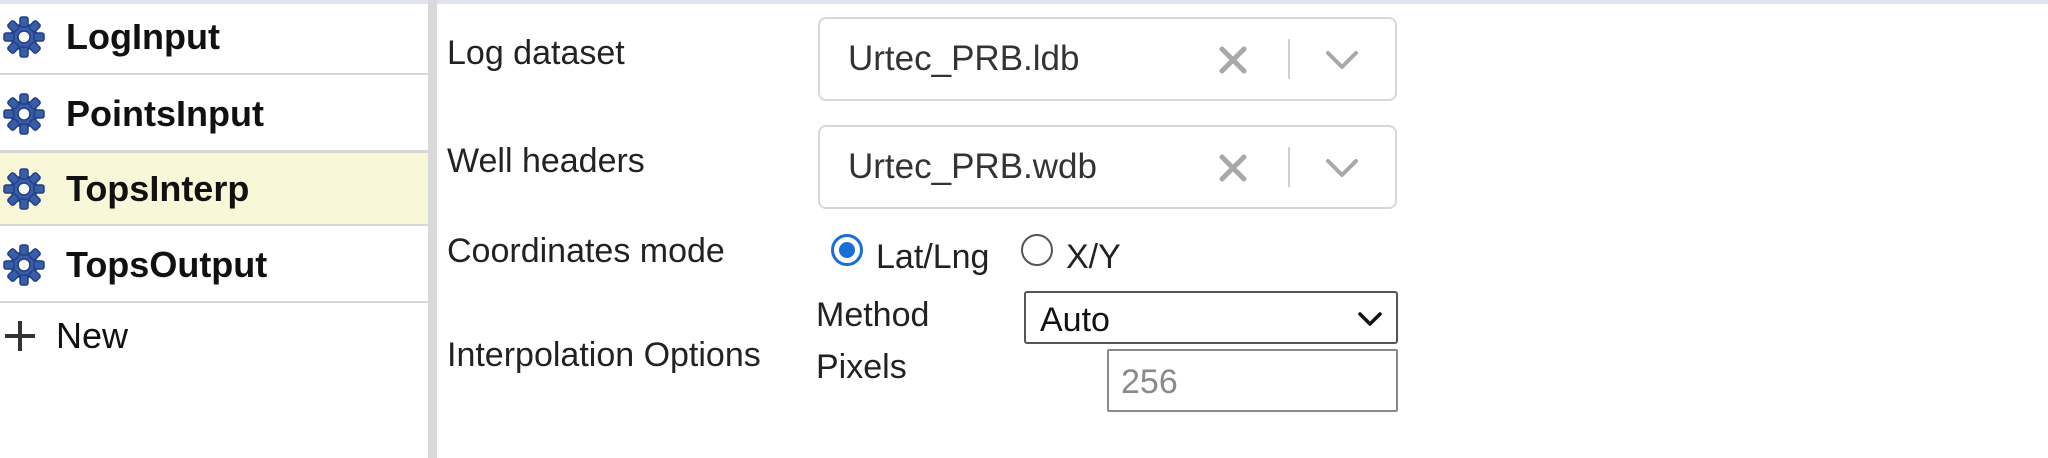  What do you see at coordinates (932, 257) in the screenshot?
I see `radio-latlng-label: Lat/Lng` at bounding box center [932, 257].